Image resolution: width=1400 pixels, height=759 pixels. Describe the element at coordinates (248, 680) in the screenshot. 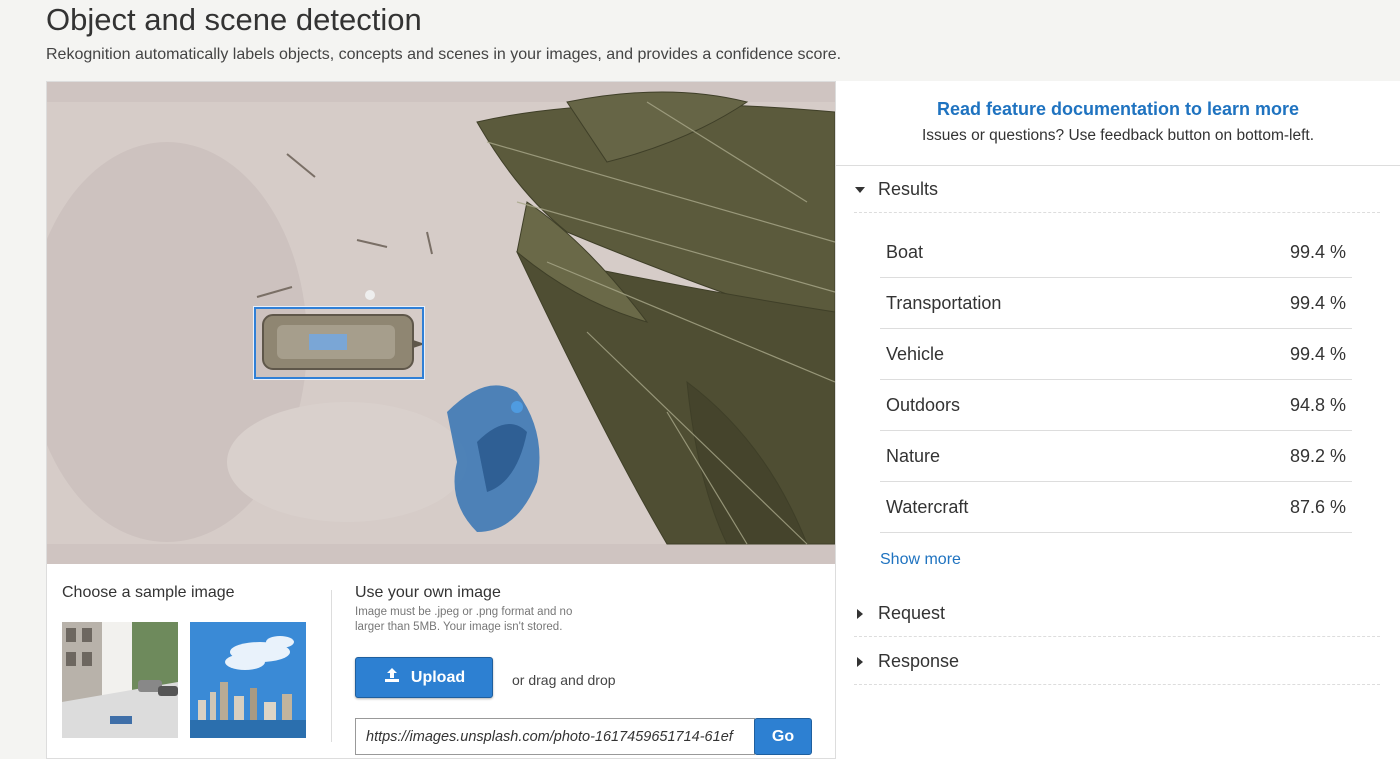

I see `sample-image-city` at that location.